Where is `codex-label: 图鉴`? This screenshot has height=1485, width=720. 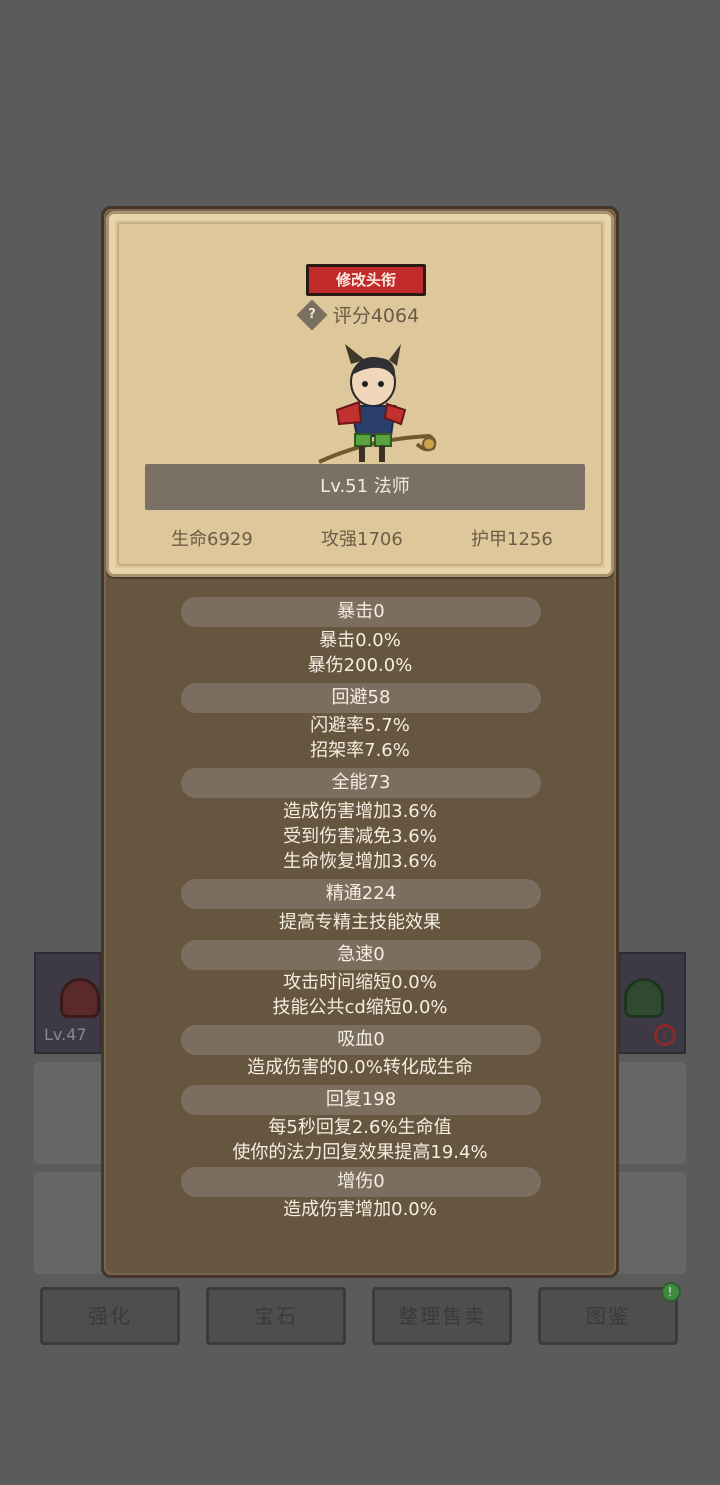
codex-label: 图鉴 is located at coordinates (608, 1316).